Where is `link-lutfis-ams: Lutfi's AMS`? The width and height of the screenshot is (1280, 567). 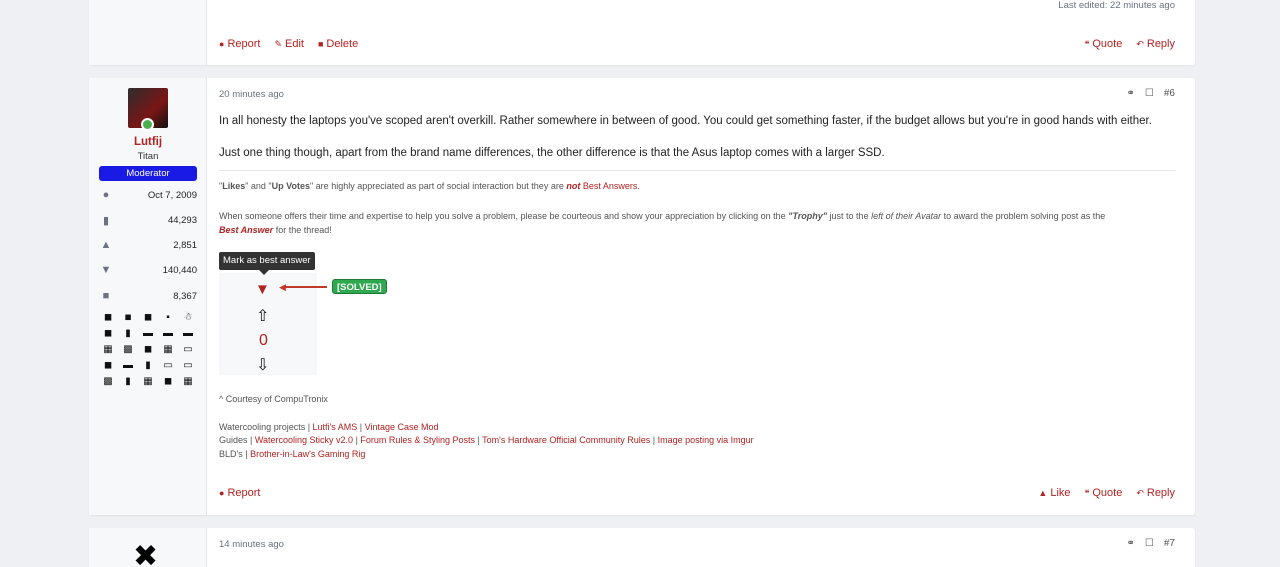
link-lutfis-ams: Lutfi's AMS is located at coordinates (335, 427).